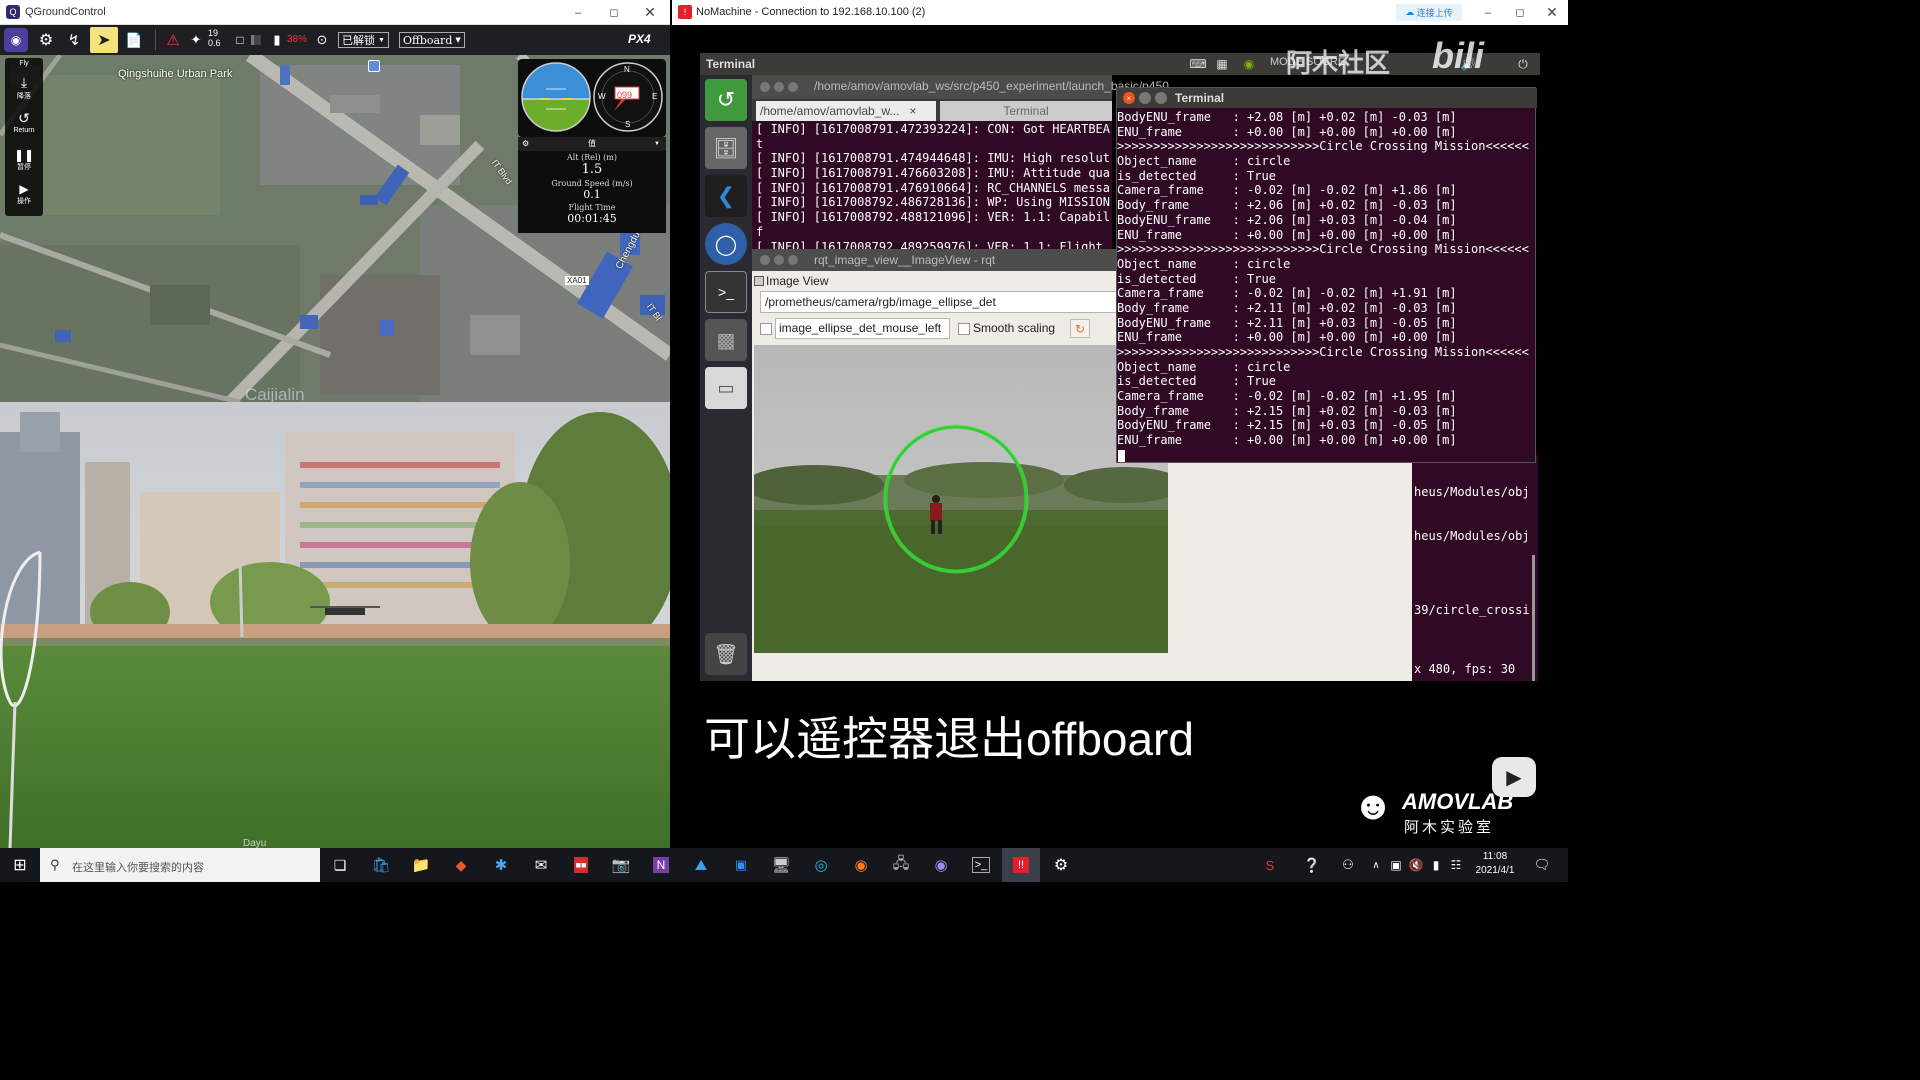  Describe the element at coordinates (726, 292) in the screenshot. I see `terminal-icon: >_` at that location.